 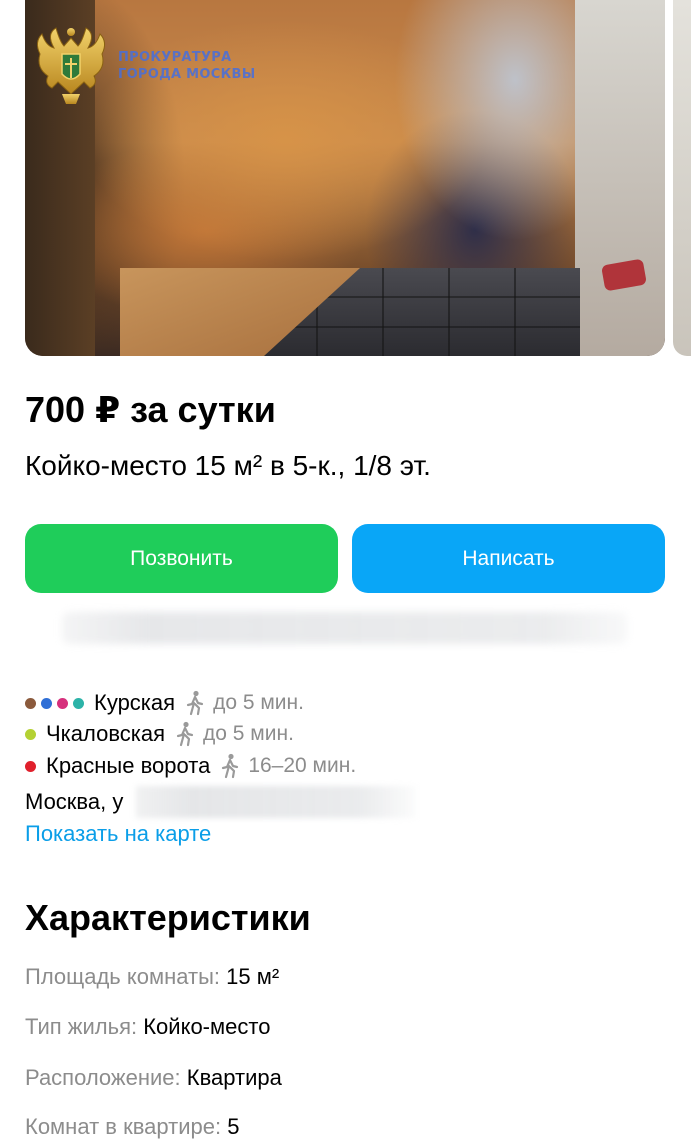 What do you see at coordinates (620, 178) in the screenshot?
I see `photo-wall-area` at bounding box center [620, 178].